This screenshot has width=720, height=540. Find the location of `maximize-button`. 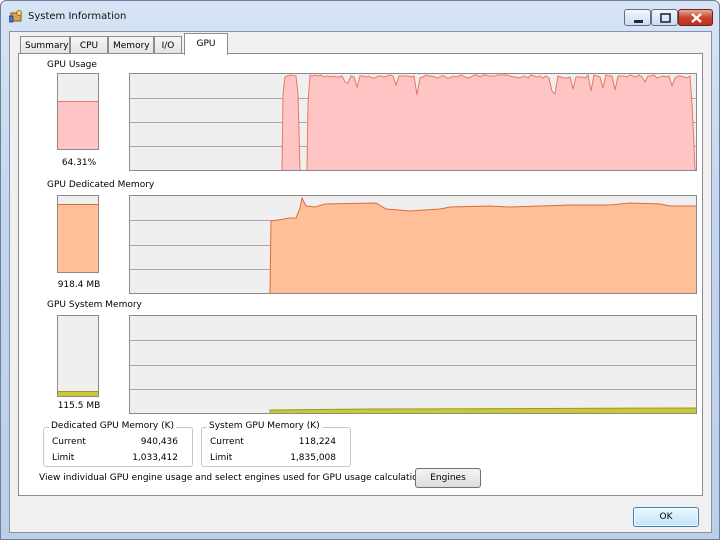

maximize-button is located at coordinates (664, 17).